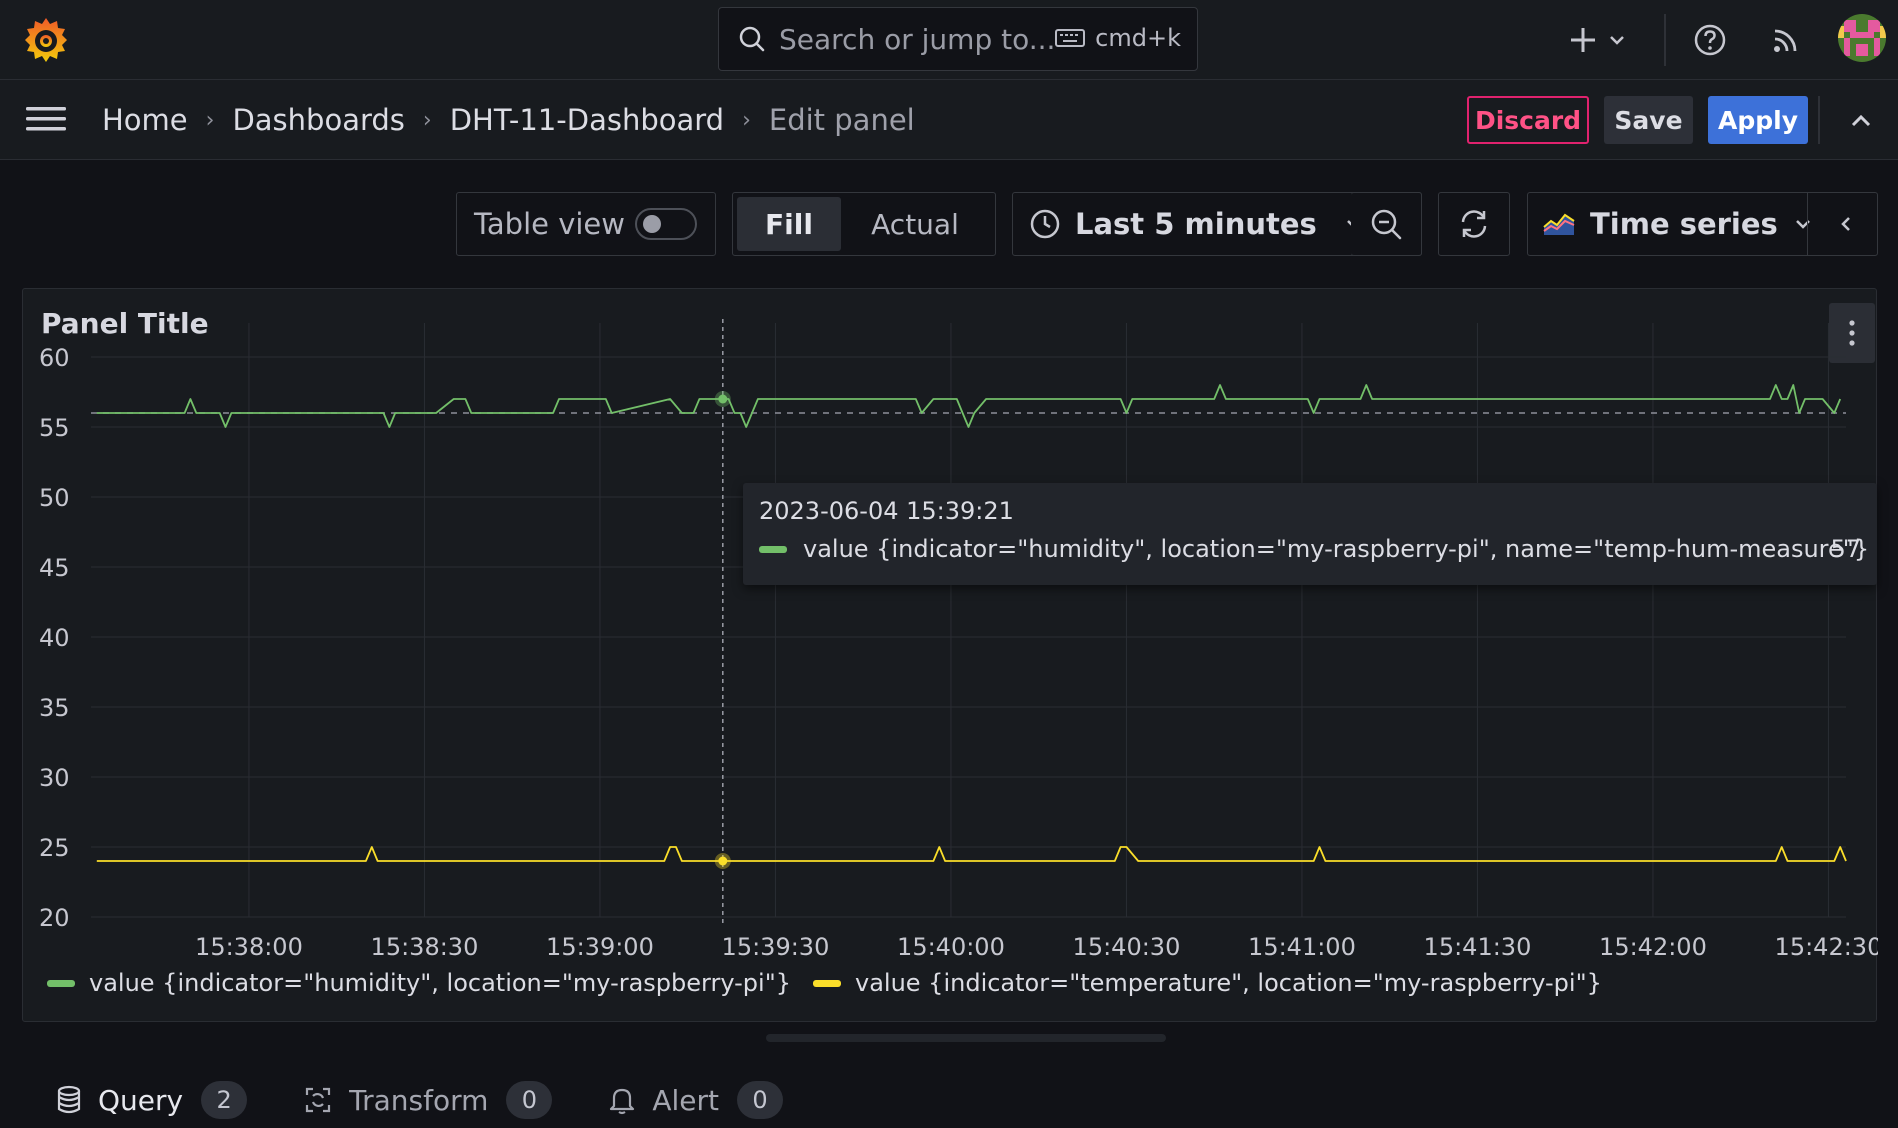  Describe the element at coordinates (1196, 224) in the screenshot. I see `time-range-label: Last 5 minutes` at that location.